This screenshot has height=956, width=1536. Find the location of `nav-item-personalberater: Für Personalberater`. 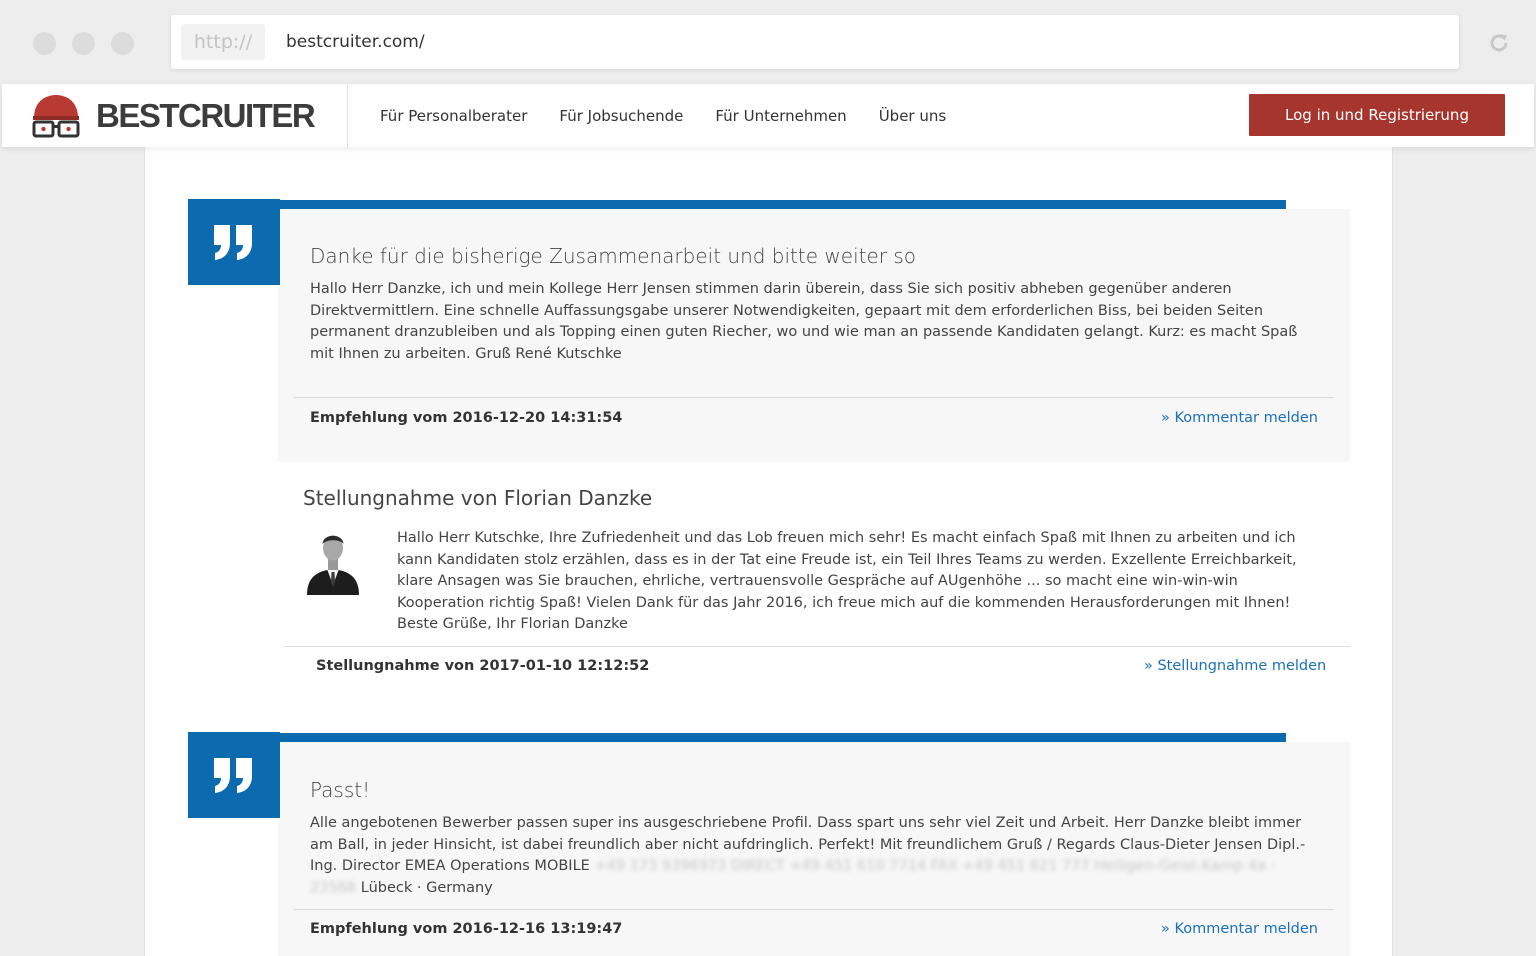

nav-item-personalberater: Für Personalberater is located at coordinates (453, 116).